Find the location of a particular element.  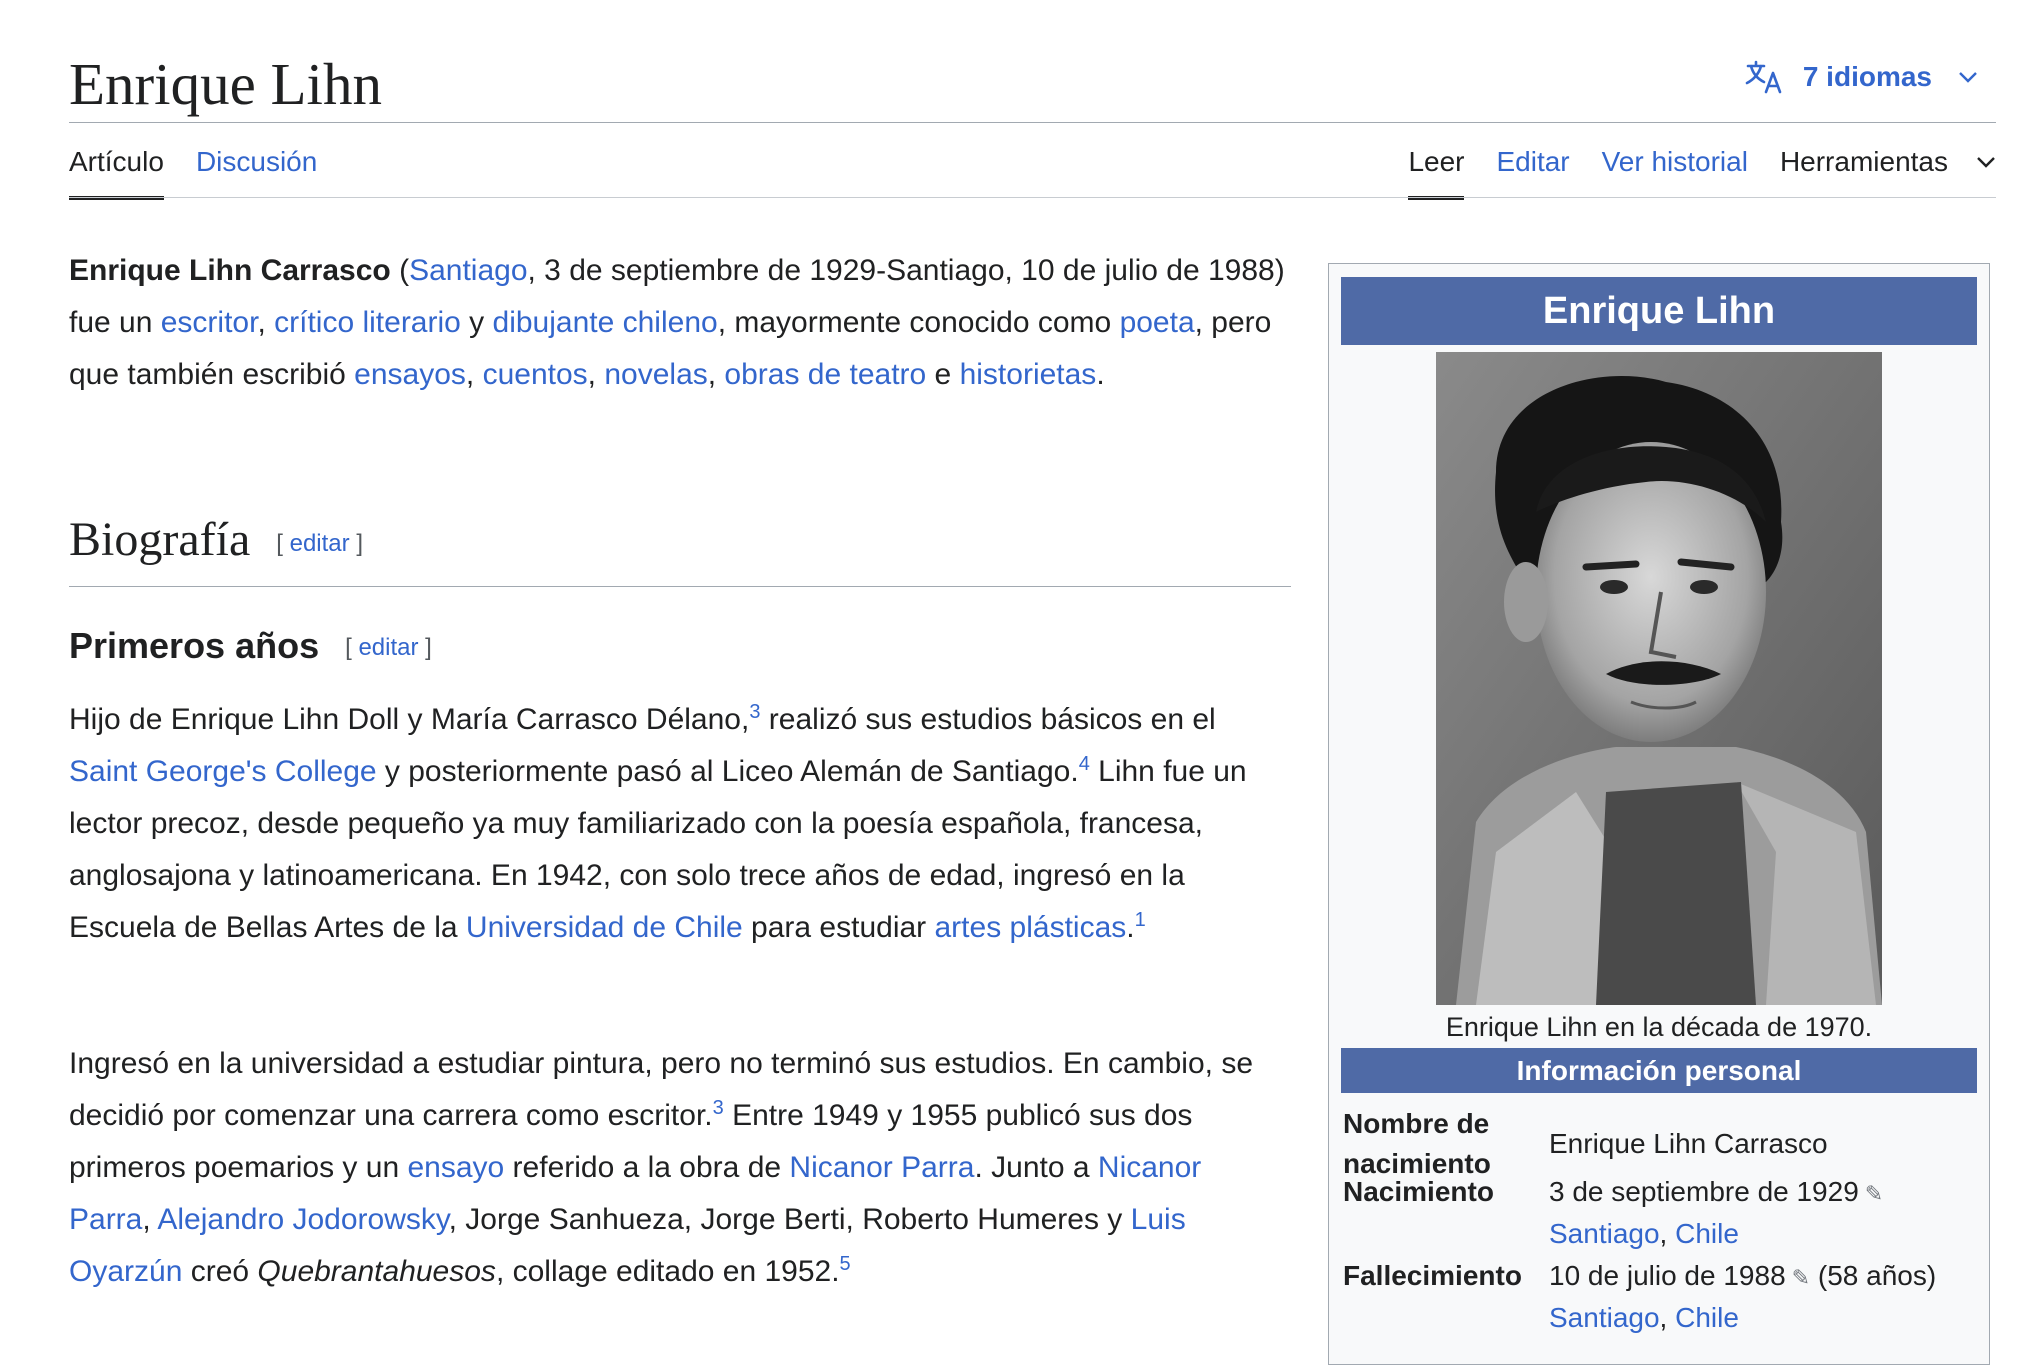

row-value: Enrique Lihn Carrasco is located at coordinates (1688, 1143).